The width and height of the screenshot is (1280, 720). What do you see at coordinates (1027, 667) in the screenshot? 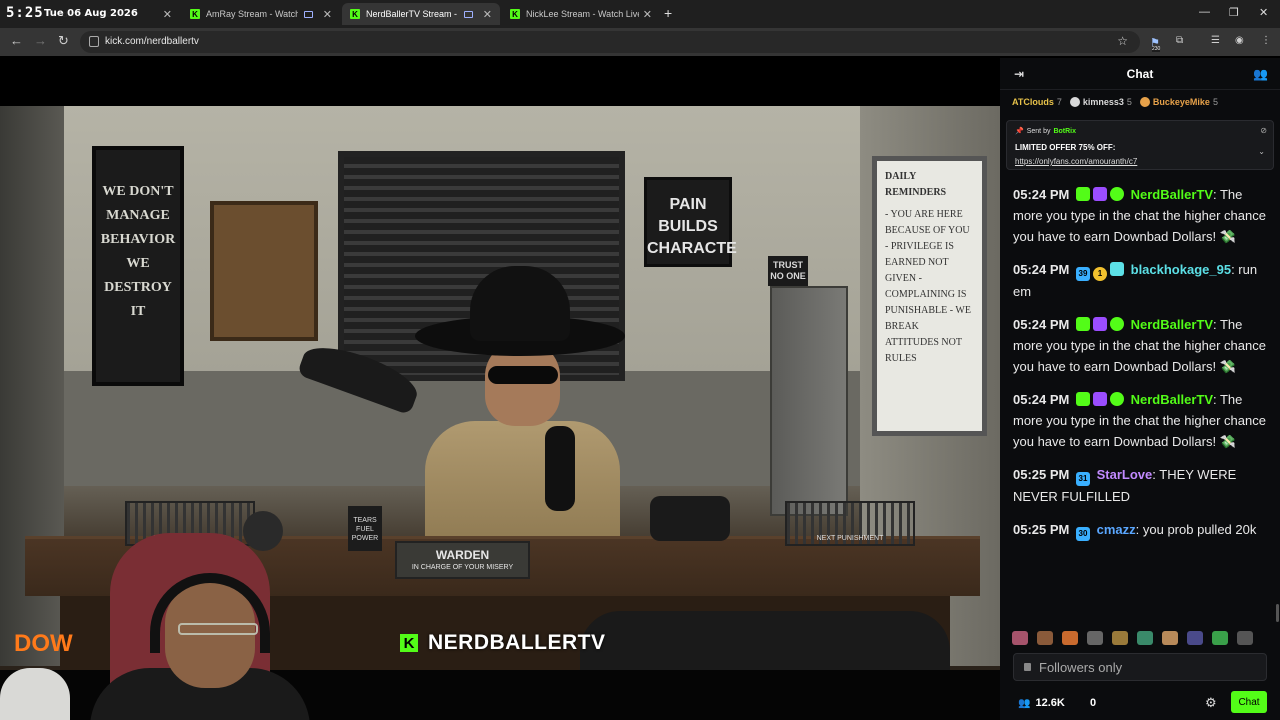
I see `lock-icon` at bounding box center [1027, 667].